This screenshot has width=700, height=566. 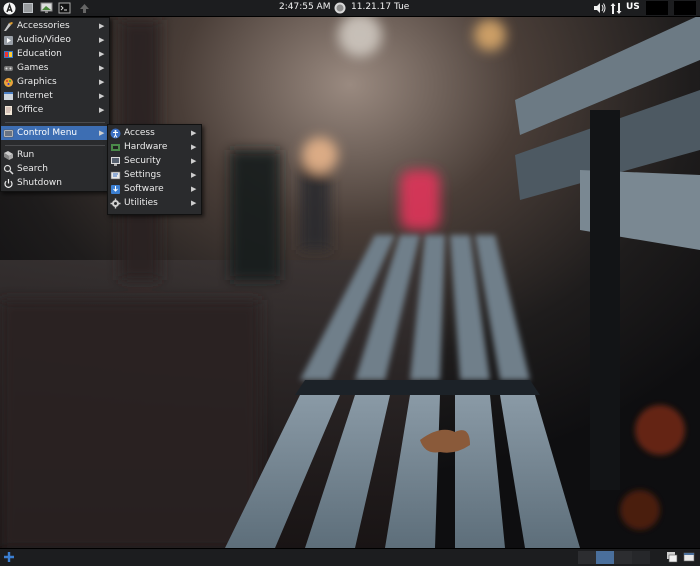 What do you see at coordinates (139, 133) in the screenshot?
I see `submenu-item-label: Access` at bounding box center [139, 133].